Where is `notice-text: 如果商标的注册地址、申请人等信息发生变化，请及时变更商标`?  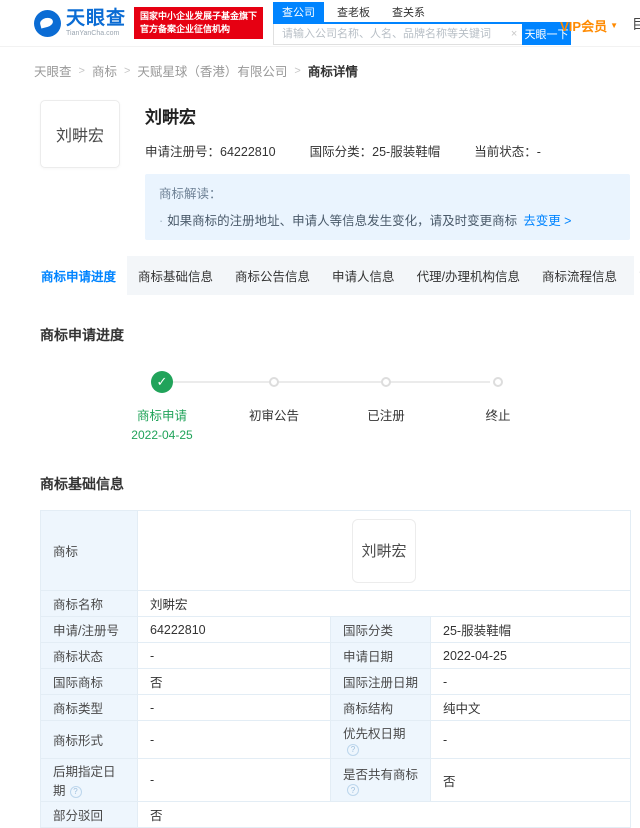 notice-text: 如果商标的注册地址、申请人等信息发生变化，请及时变更商标 is located at coordinates (342, 221).